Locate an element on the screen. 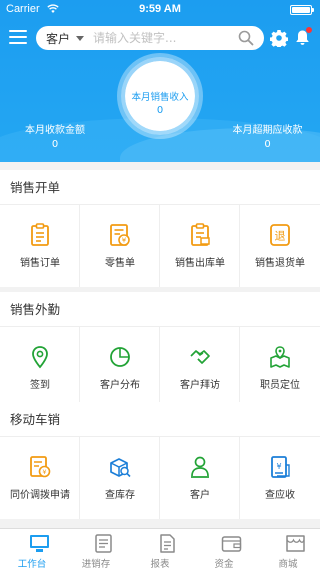 Image resolution: width=320 pixels, height=569 pixels. overdue-receivables-stat: 本月超期应收款 0 is located at coordinates (267, 135).